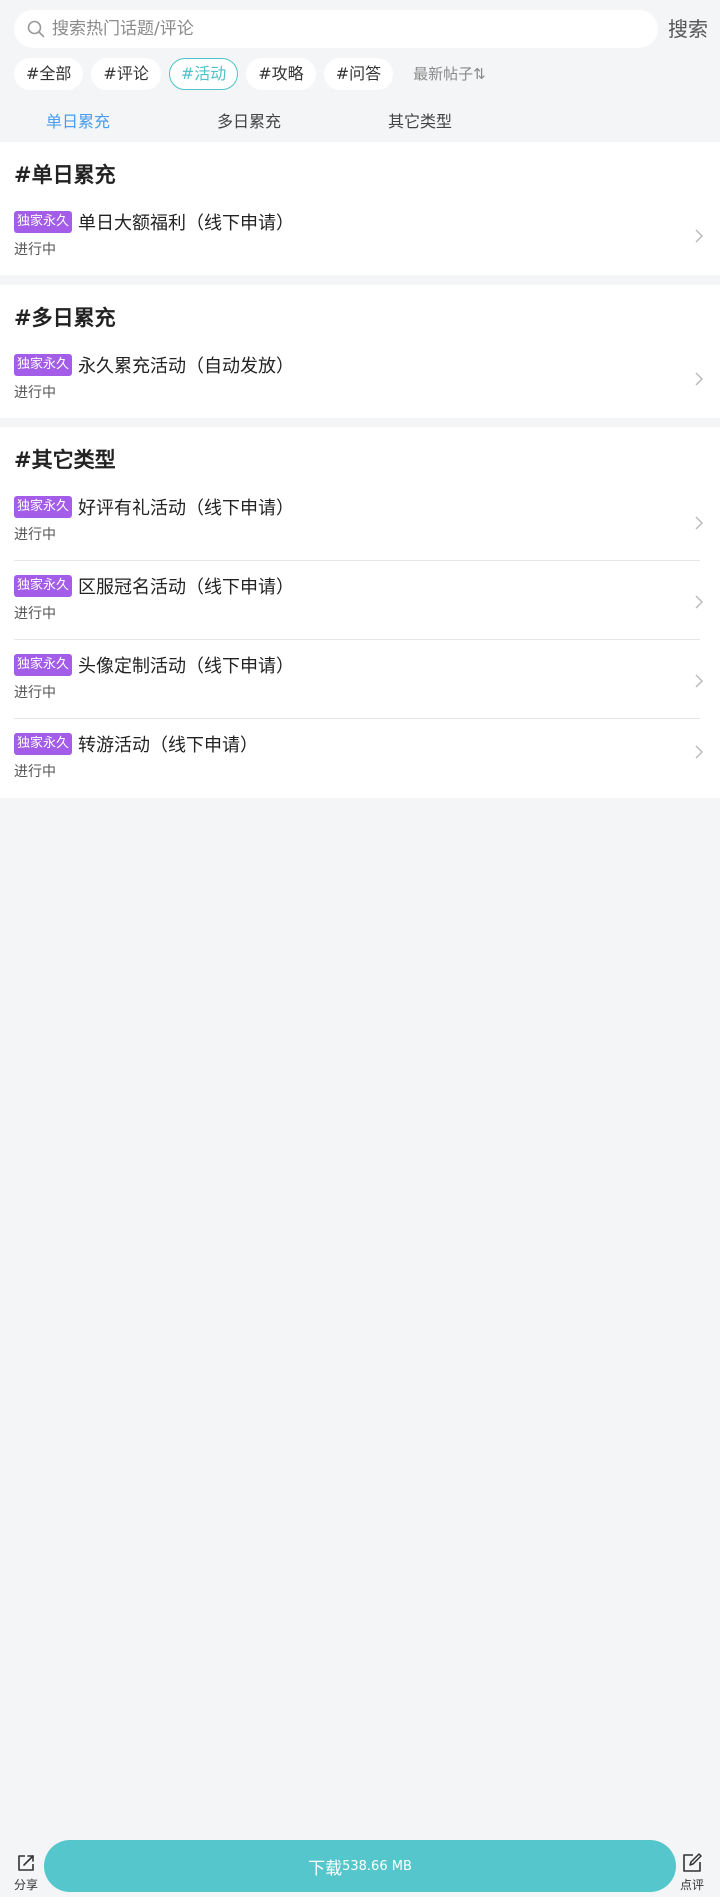 This screenshot has height=1897, width=720. Describe the element at coordinates (65, 175) in the screenshot. I see `section-title: #单日累充` at that location.